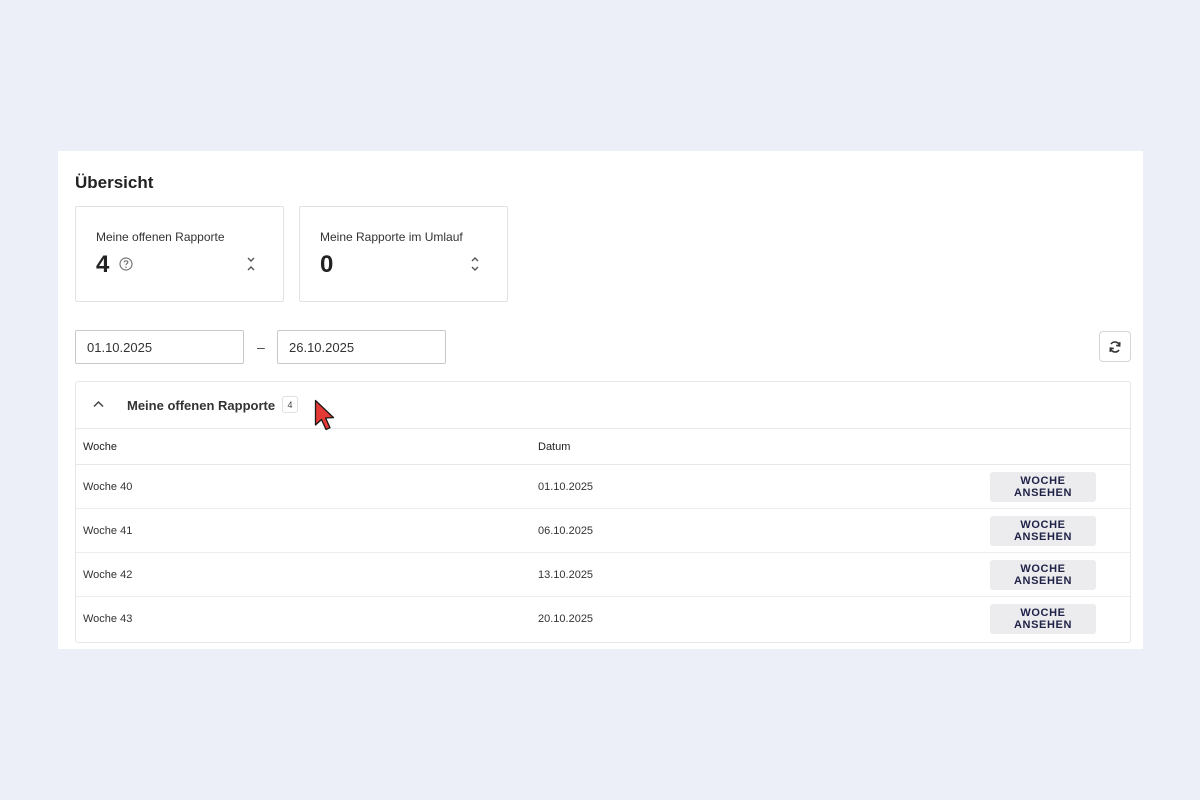  Describe the element at coordinates (603, 405) in the screenshot. I see `section-header: Meine offenen Rapporte 4` at that location.